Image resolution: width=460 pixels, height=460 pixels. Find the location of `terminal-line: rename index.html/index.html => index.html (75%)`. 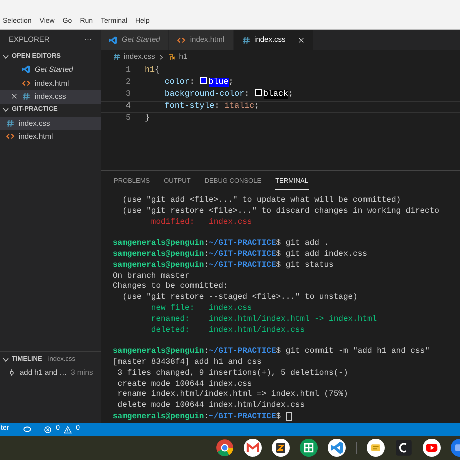

terminal-line: rename index.html/index.html => index.html (75%) is located at coordinates (232, 395).